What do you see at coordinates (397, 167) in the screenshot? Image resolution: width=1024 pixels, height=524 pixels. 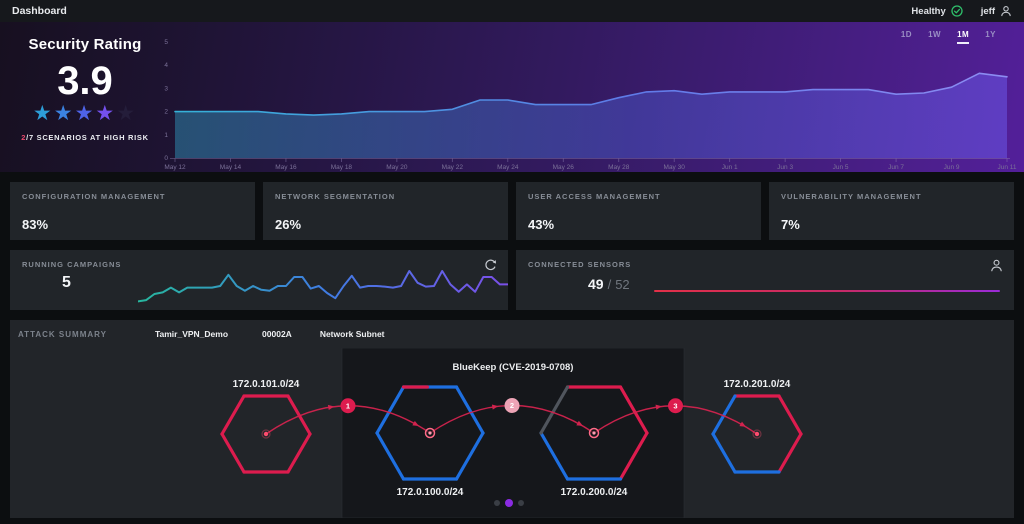 I see `svg-text: May 20` at bounding box center [397, 167].